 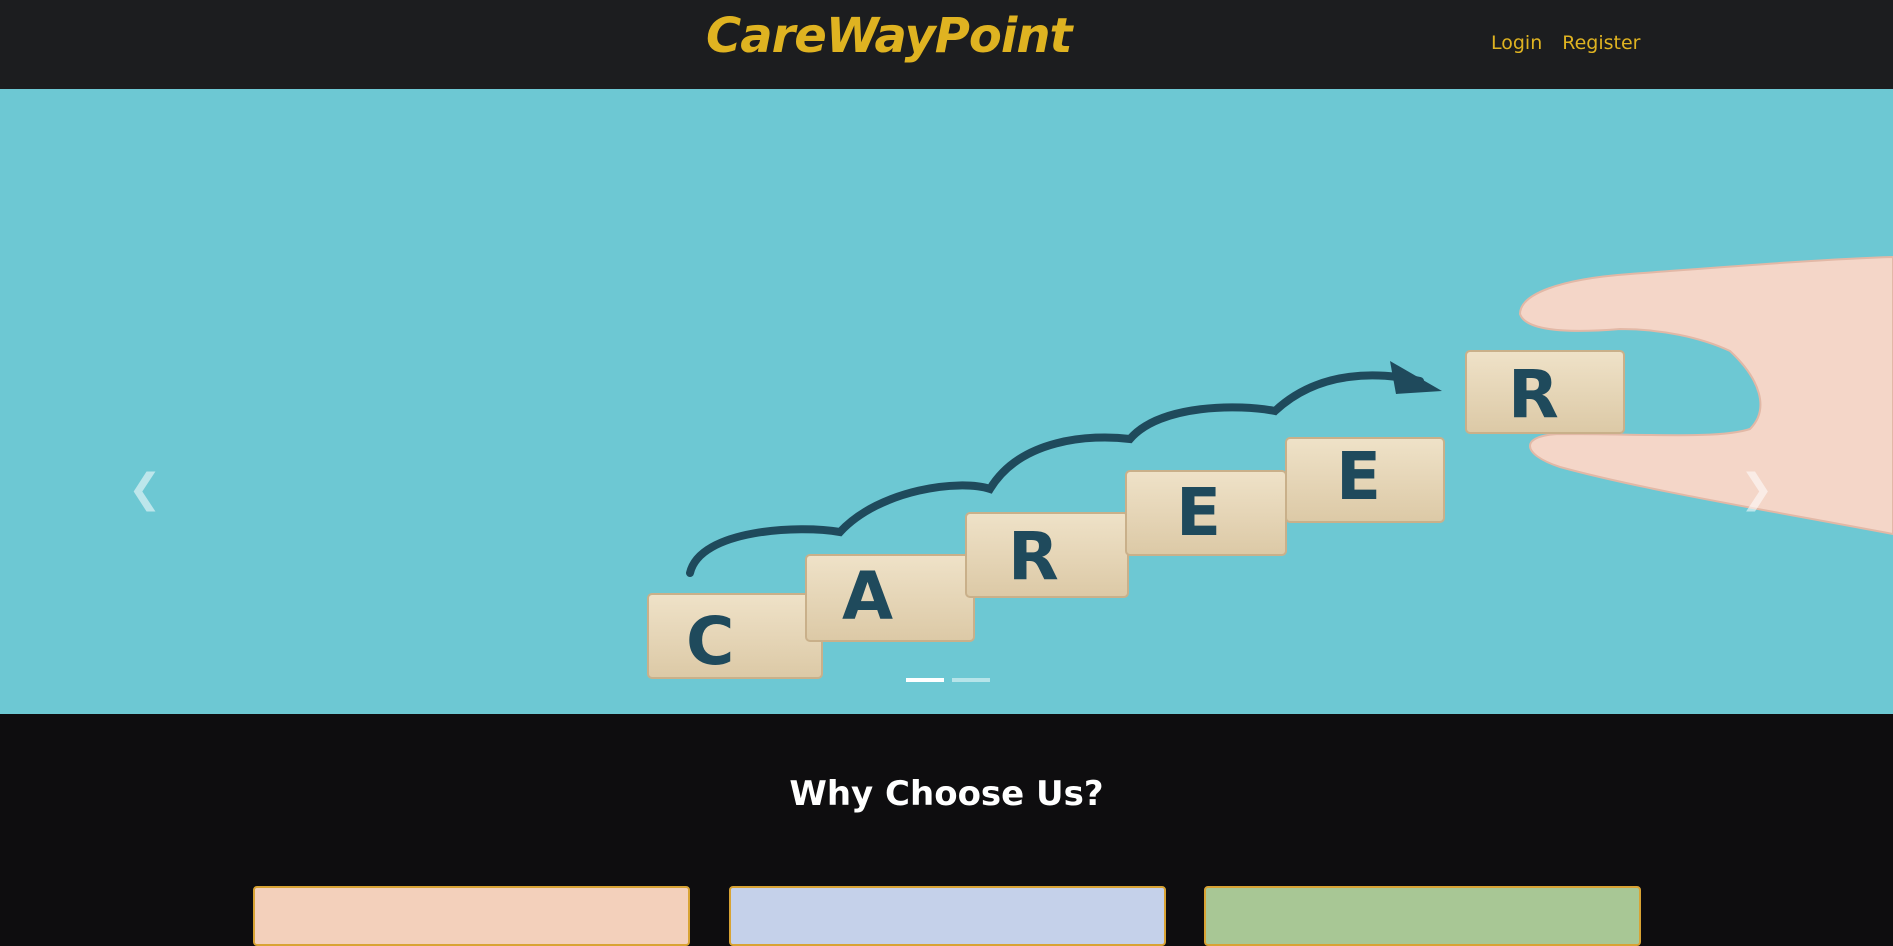 What do you see at coordinates (946, 794) in the screenshot?
I see `section-title: Why Choose Us?` at bounding box center [946, 794].